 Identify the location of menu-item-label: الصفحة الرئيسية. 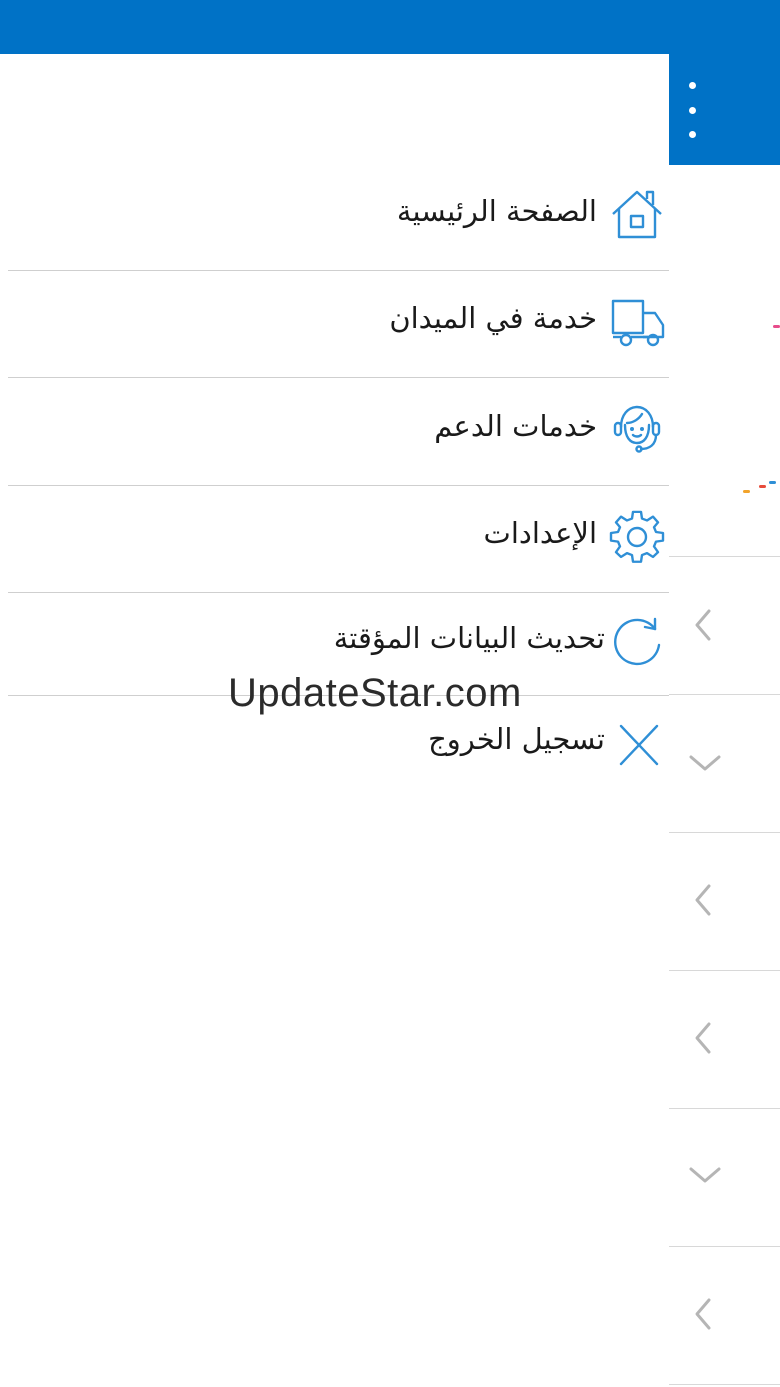
(496, 211).